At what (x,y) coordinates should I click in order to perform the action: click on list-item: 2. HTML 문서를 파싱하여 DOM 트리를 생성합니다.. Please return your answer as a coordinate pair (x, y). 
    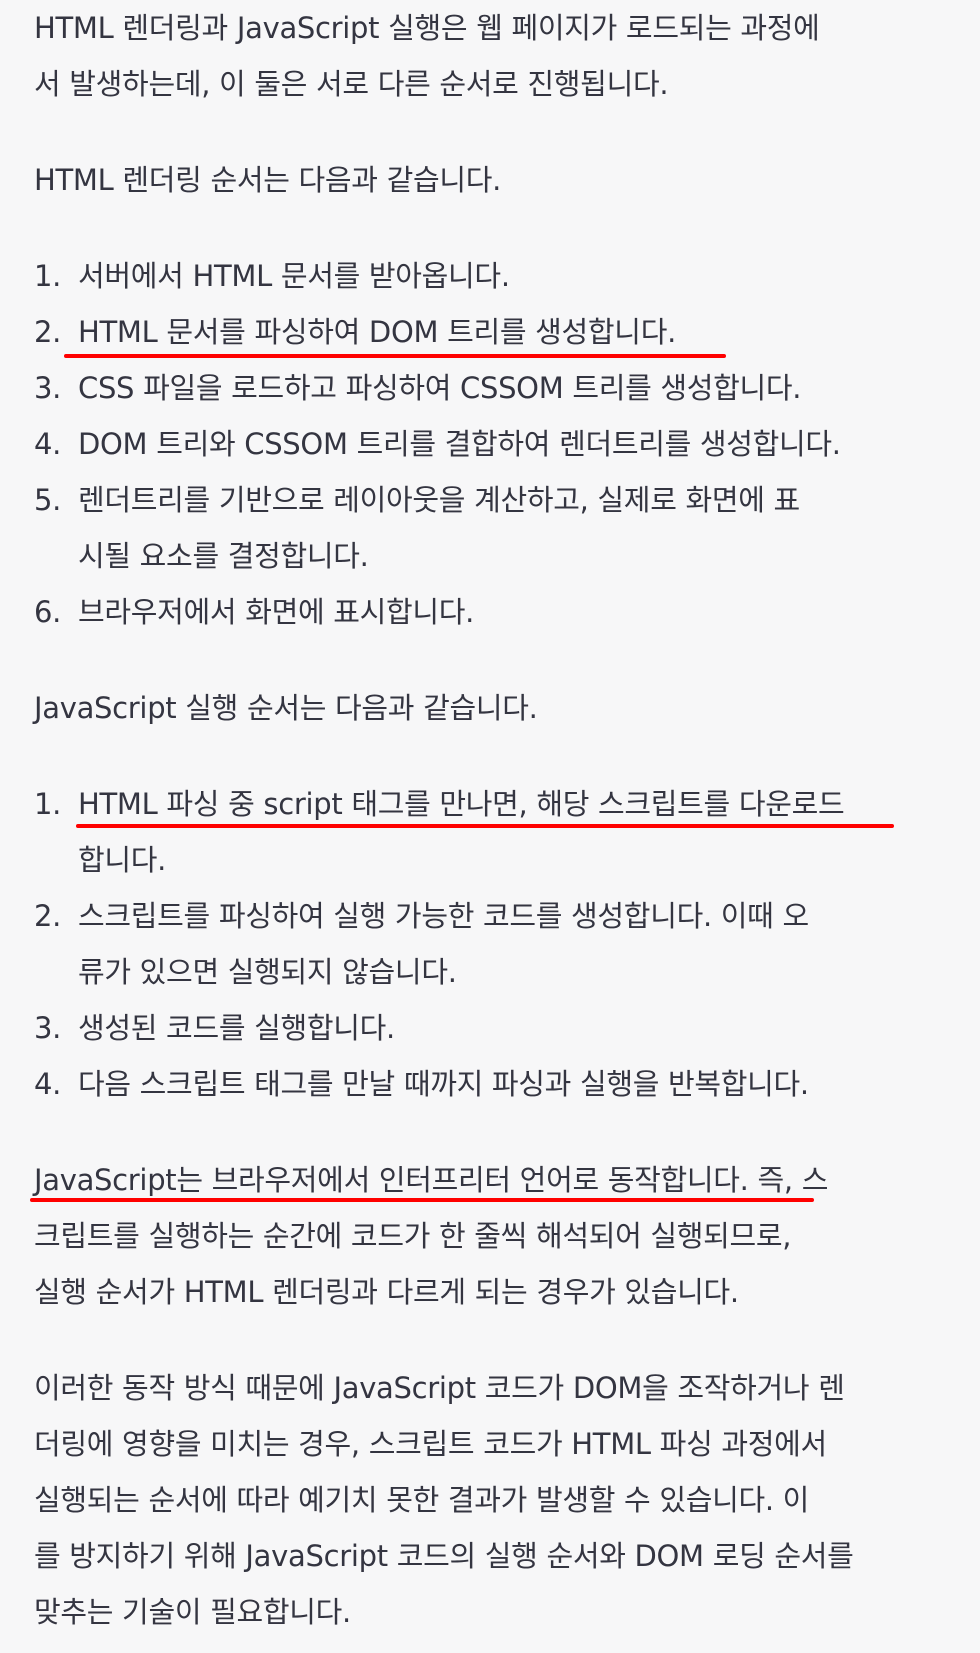
    Looking at the image, I should click on (499, 332).